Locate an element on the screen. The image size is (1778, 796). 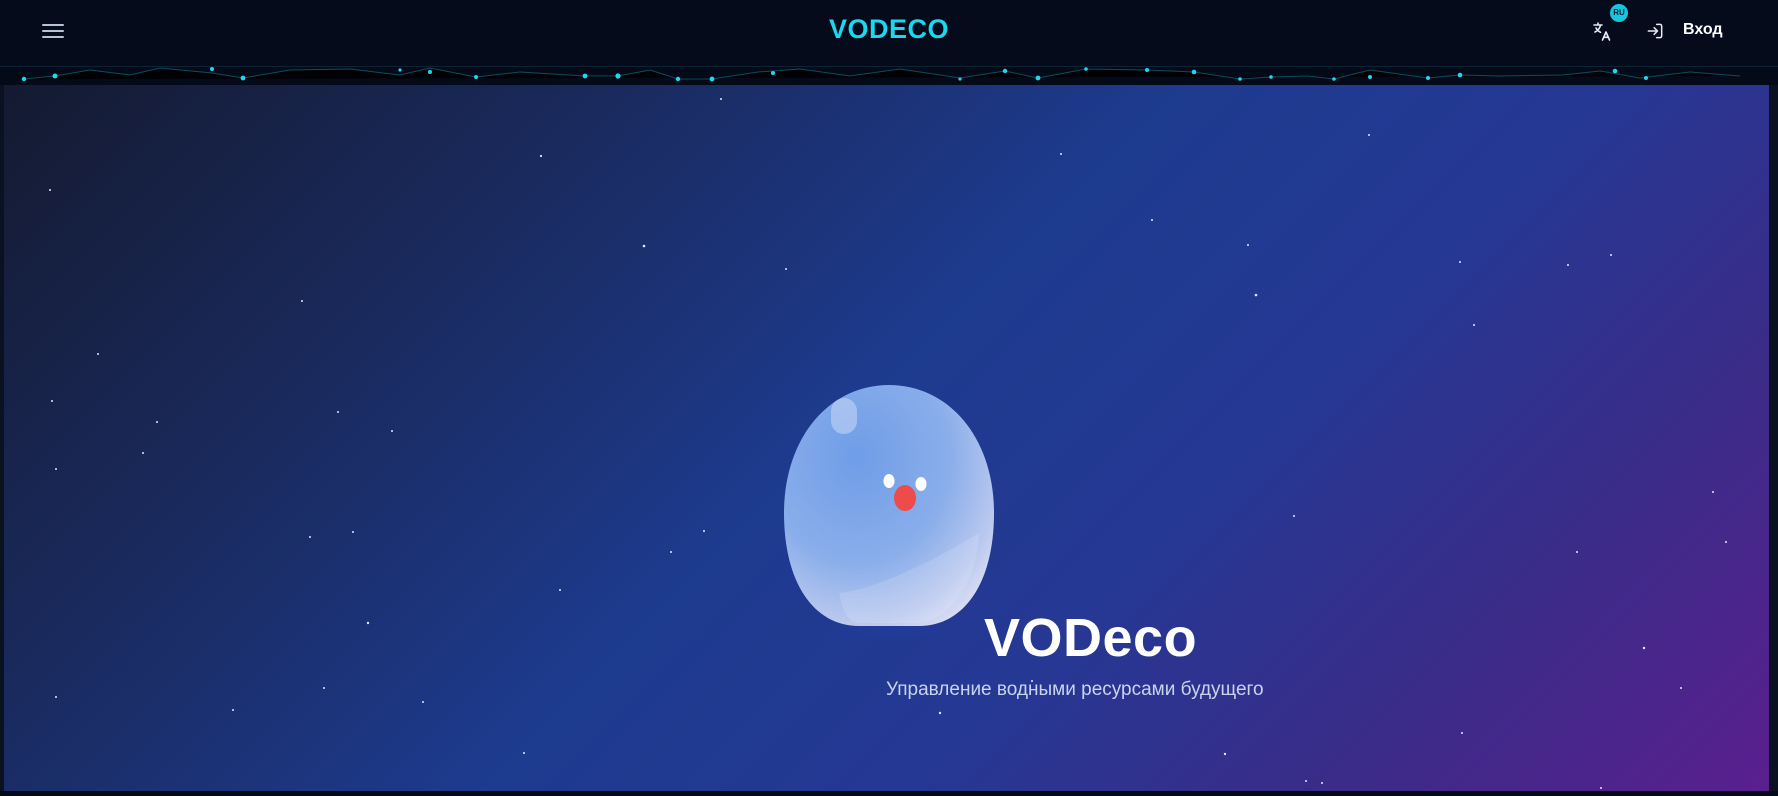
right-edge is located at coordinates (1773, 438).